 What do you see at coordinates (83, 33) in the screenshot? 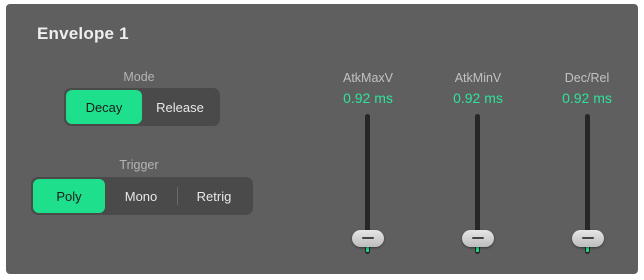
I see `panel-title: Envelope 1` at bounding box center [83, 33].